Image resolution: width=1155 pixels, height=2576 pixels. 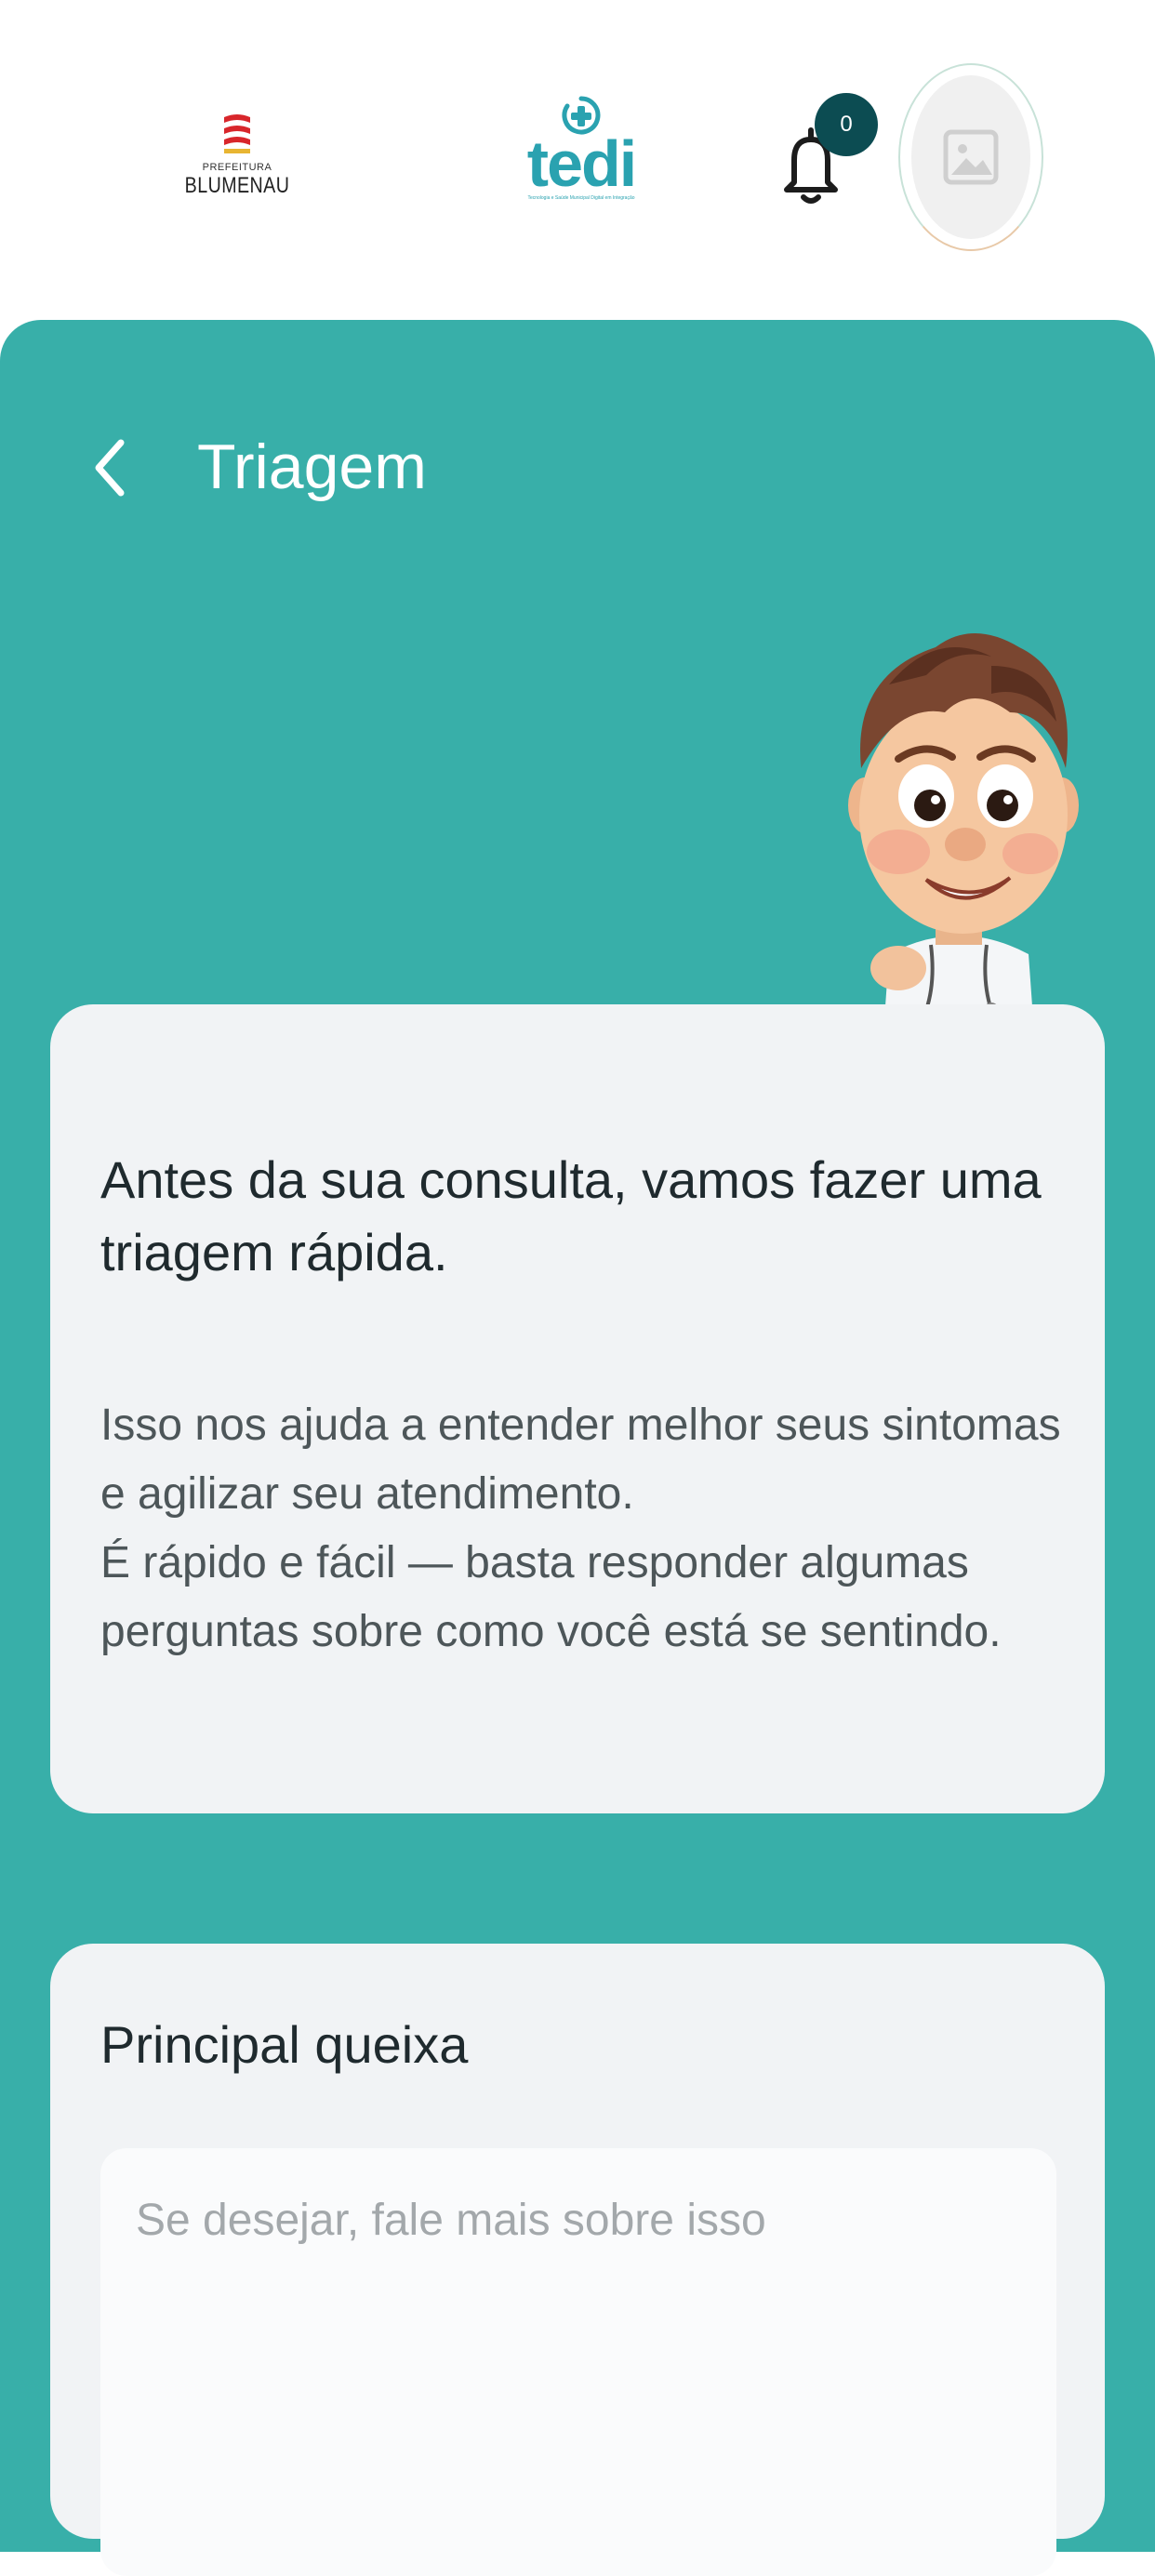 I want to click on tedi-wordmark: tedi, so click(x=581, y=163).